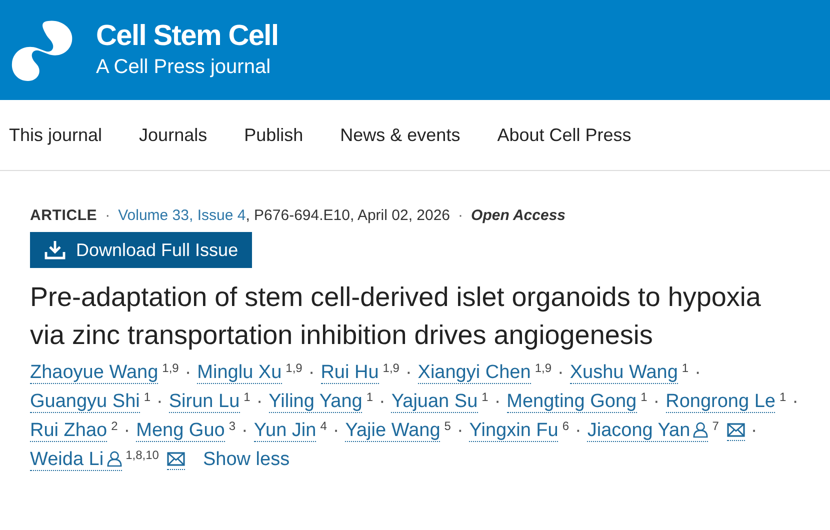 The height and width of the screenshot is (530, 830). What do you see at coordinates (232, 426) in the screenshot?
I see `affiliation-number: 3` at bounding box center [232, 426].